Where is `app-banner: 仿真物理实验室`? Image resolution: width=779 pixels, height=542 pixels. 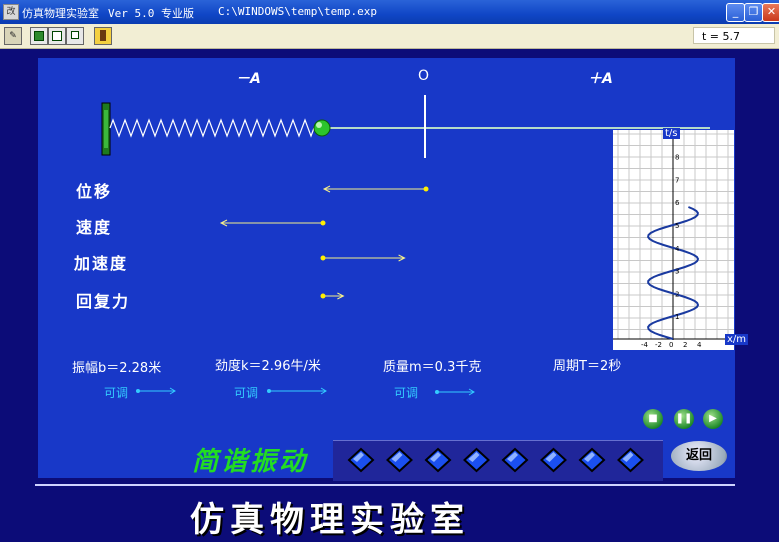
app-banner: 仿真物理实验室 is located at coordinates (330, 520).